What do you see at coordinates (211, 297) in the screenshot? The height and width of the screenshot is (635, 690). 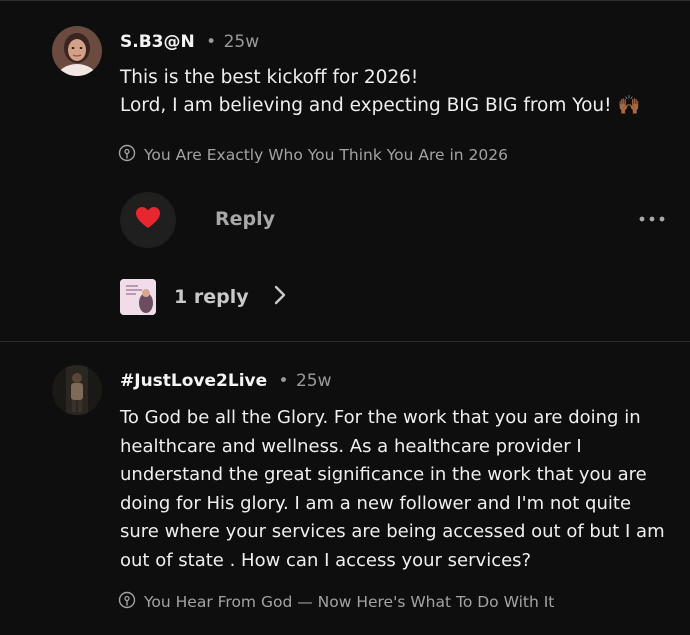 I see `reply-count: 1 reply` at bounding box center [211, 297].